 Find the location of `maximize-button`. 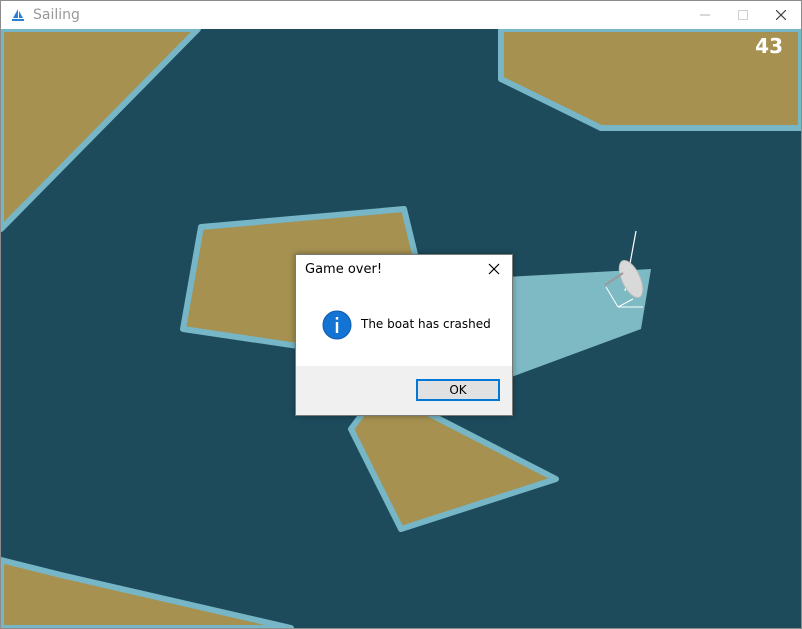

maximize-button is located at coordinates (743, 15).